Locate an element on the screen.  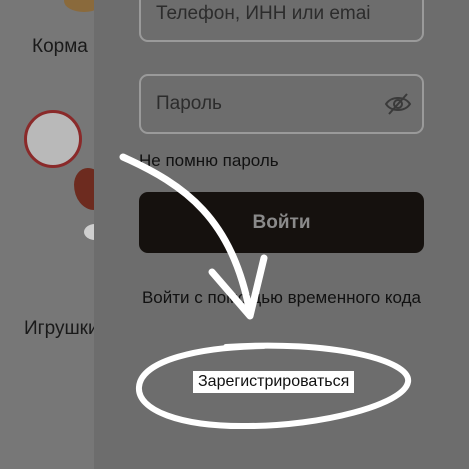
password-field is located at coordinates (281, 104).